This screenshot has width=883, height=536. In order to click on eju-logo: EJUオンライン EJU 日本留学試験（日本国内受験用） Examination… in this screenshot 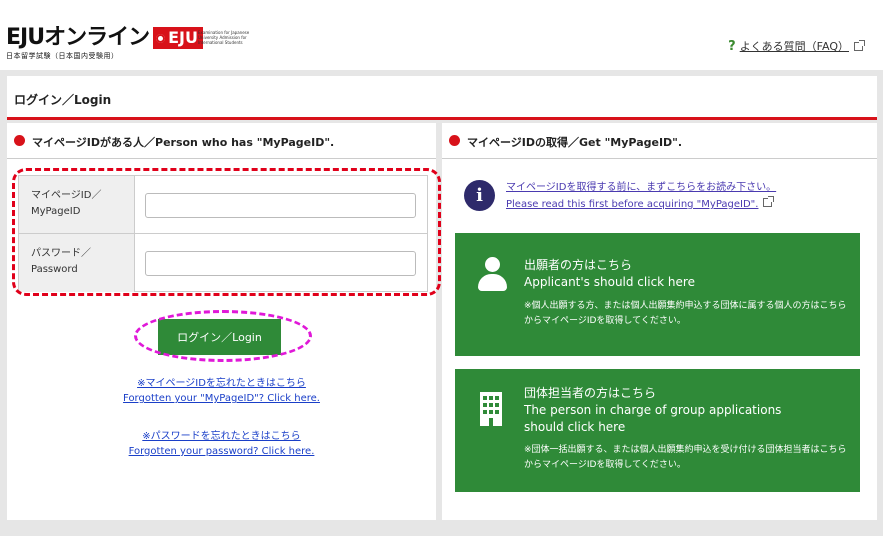, I will do `click(127, 45)`.